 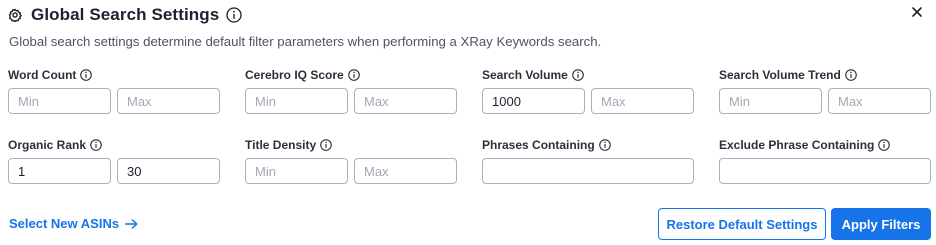 What do you see at coordinates (114, 90) in the screenshot?
I see `word-count-filter: Word Count` at bounding box center [114, 90].